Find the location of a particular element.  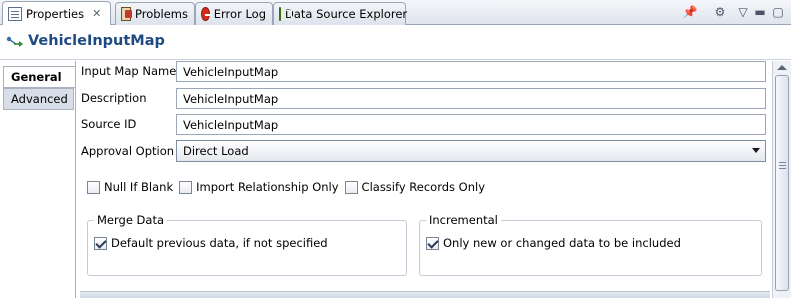

grip-icon is located at coordinates (782, 162).